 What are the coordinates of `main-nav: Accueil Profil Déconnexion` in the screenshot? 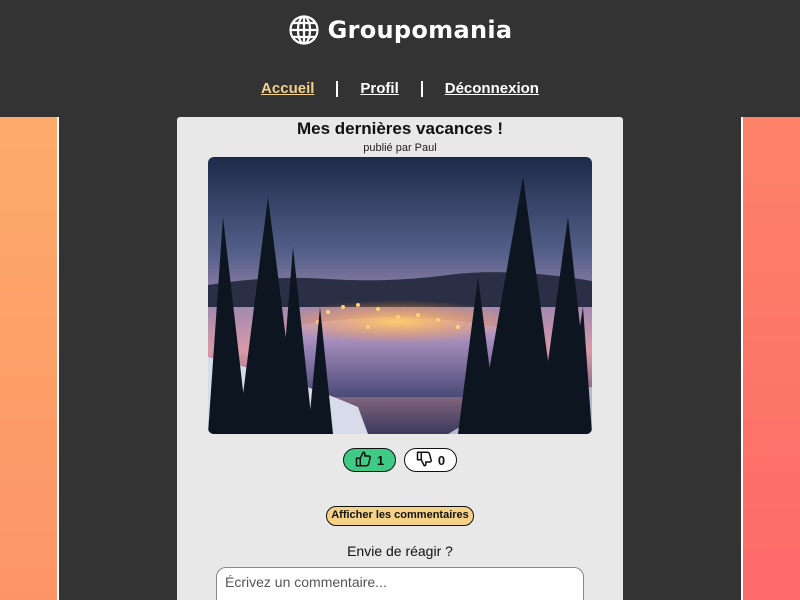 It's located at (400, 88).